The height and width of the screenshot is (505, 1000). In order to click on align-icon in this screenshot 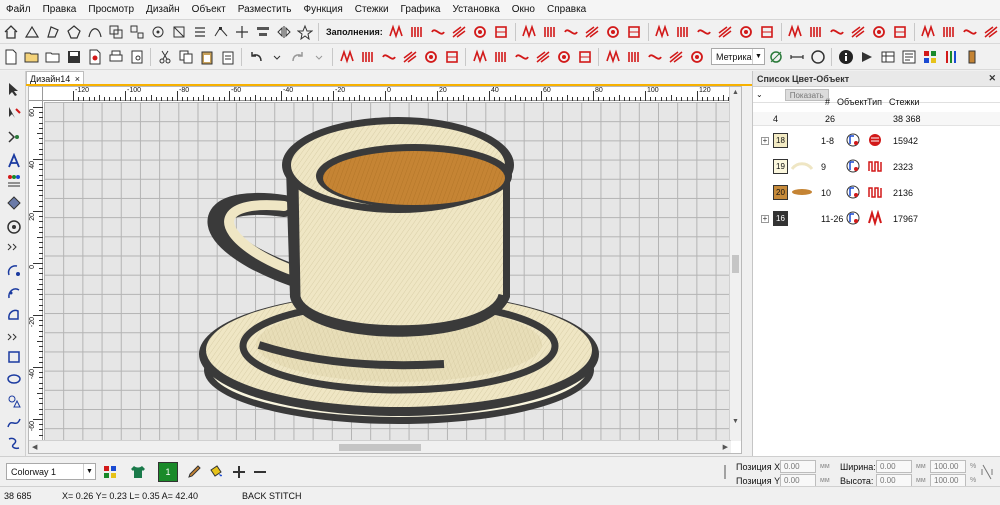, I will do `click(262, 31)`.